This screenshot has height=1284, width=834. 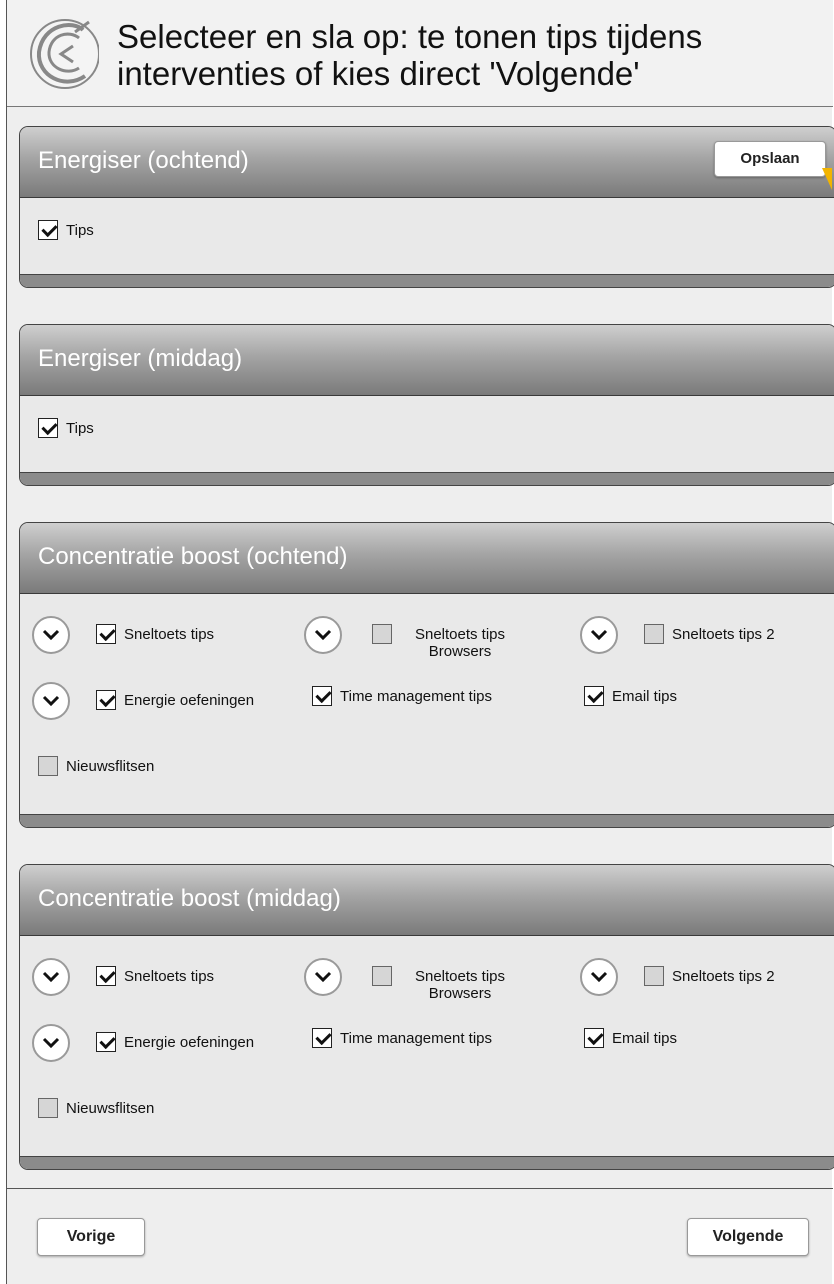 What do you see at coordinates (827, 179) in the screenshot?
I see `pointer-cursor-icon` at bounding box center [827, 179].